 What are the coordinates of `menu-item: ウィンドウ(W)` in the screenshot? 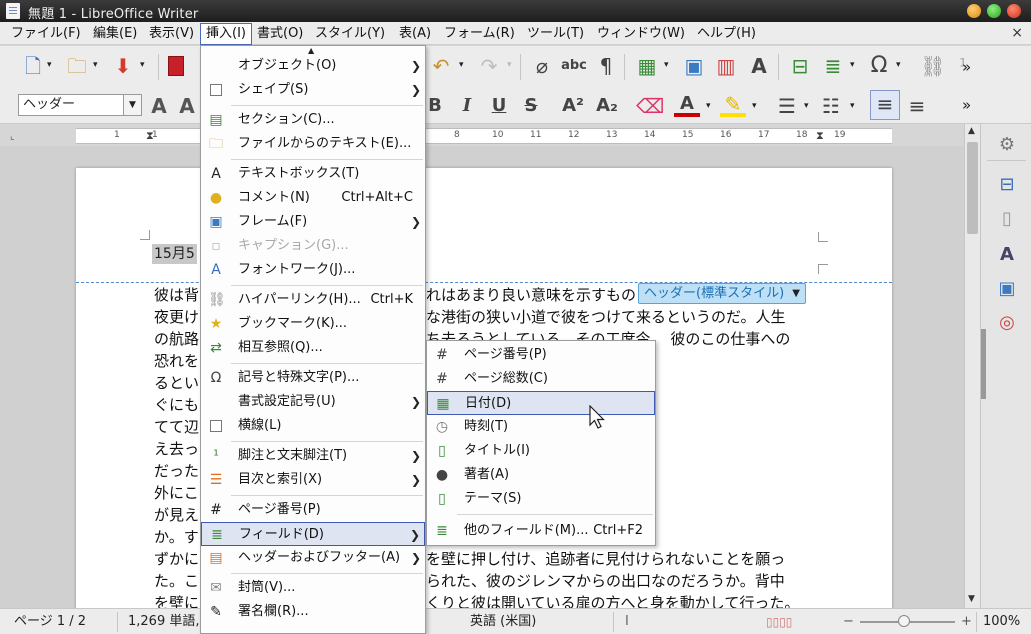 It's located at (641, 33).